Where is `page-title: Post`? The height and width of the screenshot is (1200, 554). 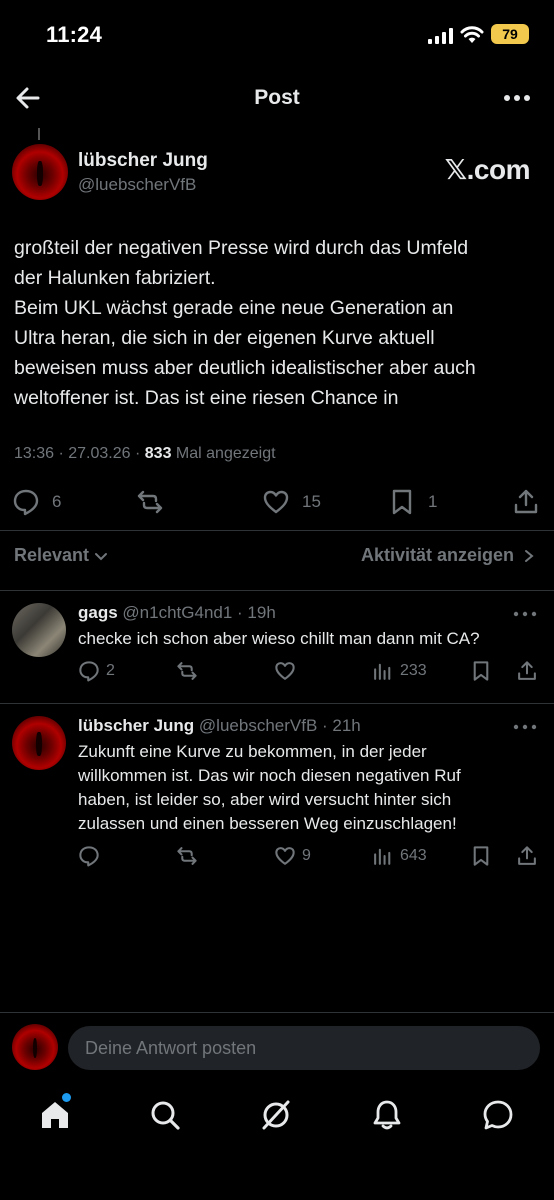 page-title: Post is located at coordinates (277, 97).